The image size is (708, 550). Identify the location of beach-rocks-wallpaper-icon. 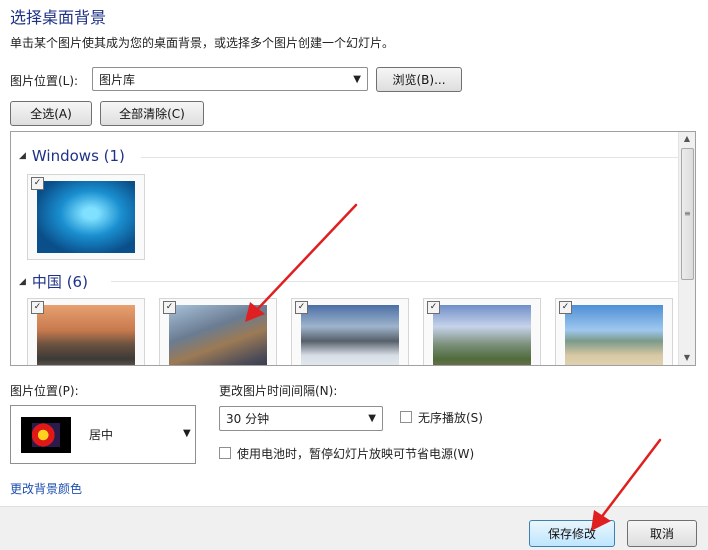
(614, 335).